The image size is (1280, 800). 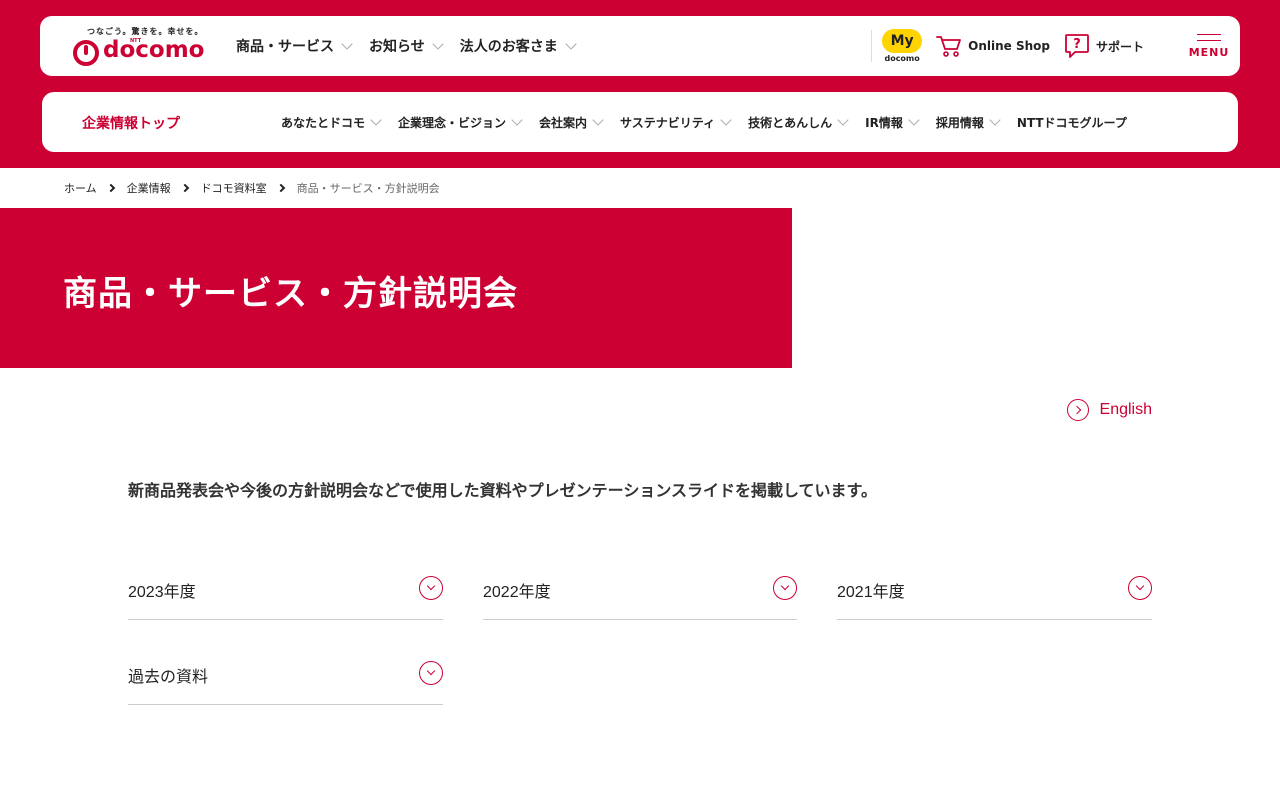 What do you see at coordinates (1209, 52) in the screenshot?
I see `menu-label: MENU` at bounding box center [1209, 52].